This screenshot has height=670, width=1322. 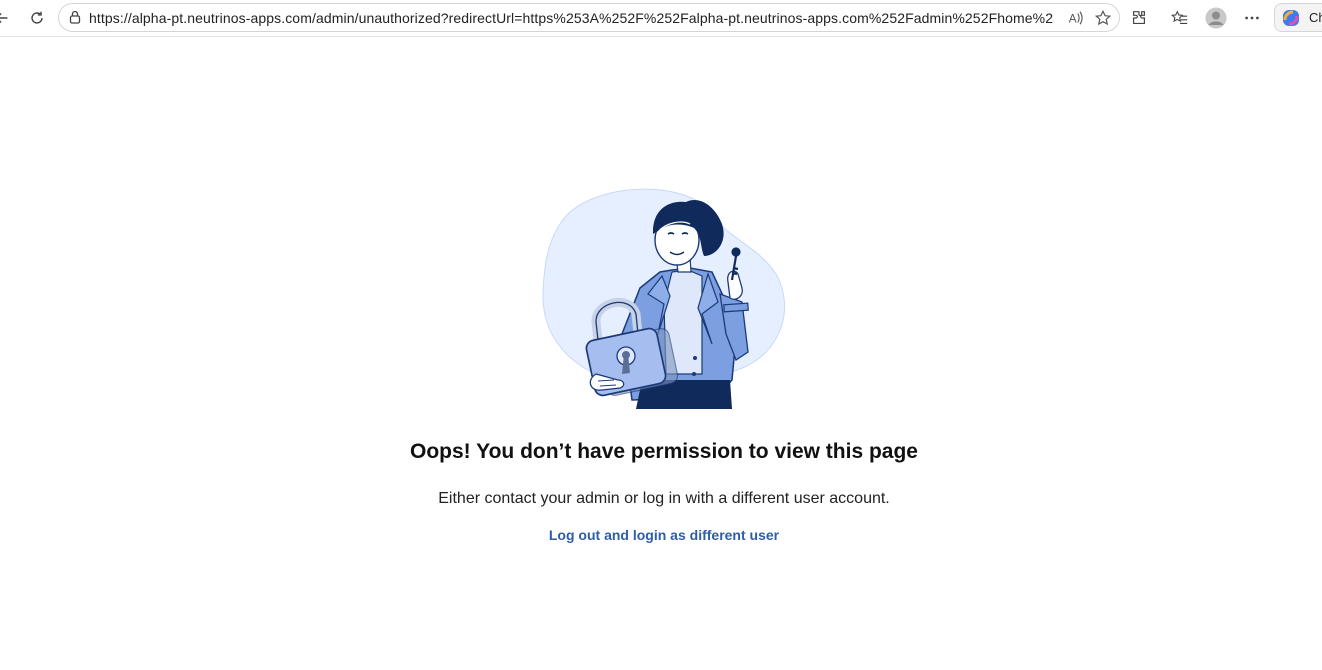 What do you see at coordinates (75, 17) in the screenshot?
I see `lock-icon` at bounding box center [75, 17].